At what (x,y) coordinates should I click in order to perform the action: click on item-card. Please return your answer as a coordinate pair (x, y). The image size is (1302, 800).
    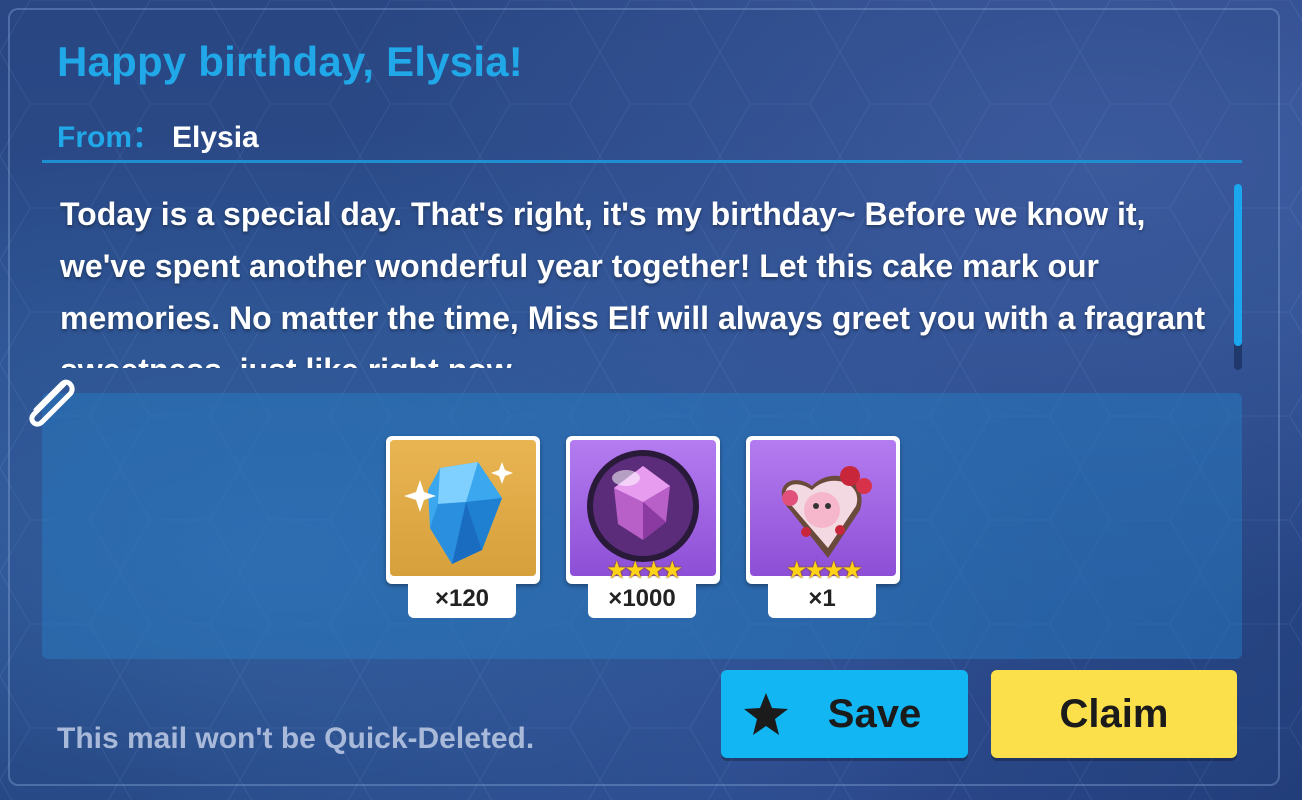
    Looking at the image, I should click on (463, 510).